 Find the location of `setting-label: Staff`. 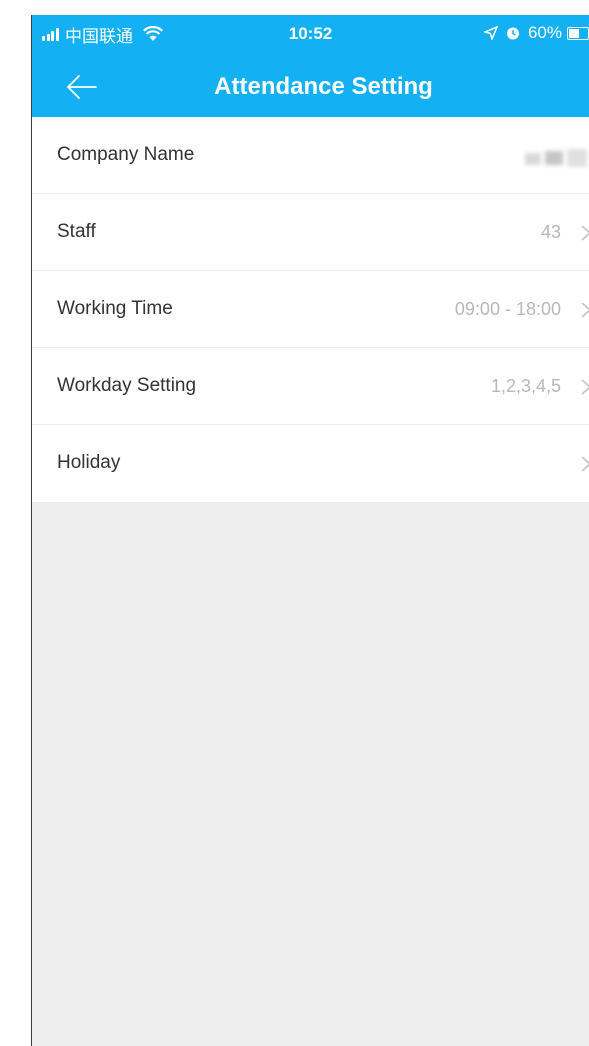

setting-label: Staff is located at coordinates (76, 231).